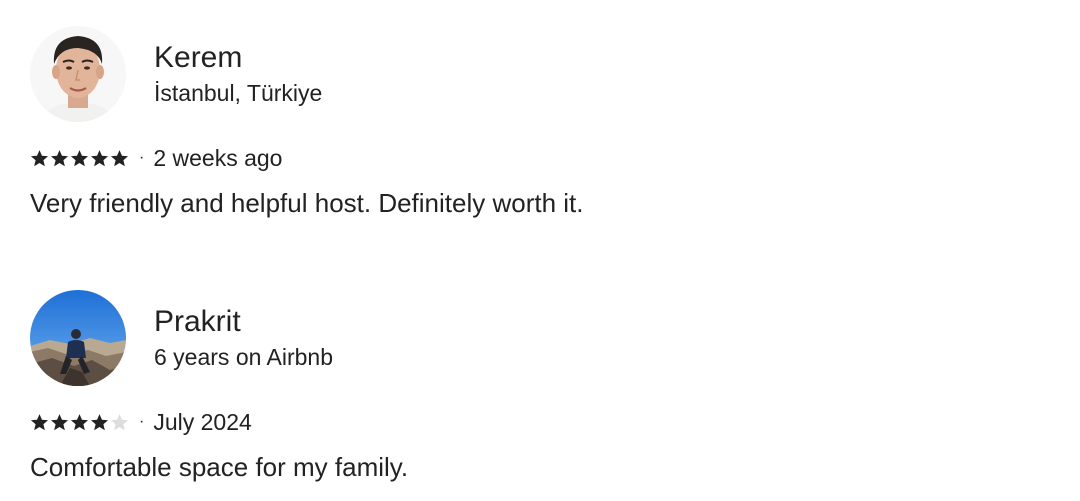 Image resolution: width=1080 pixels, height=501 pixels. I want to click on review-comment: Comfortable space for my family., so click(219, 467).